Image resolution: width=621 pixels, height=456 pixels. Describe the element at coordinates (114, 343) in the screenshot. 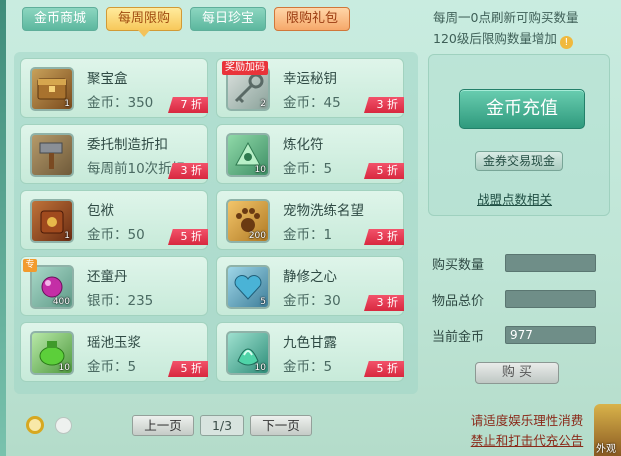

I see `item-name: 瑶池玉浆` at that location.